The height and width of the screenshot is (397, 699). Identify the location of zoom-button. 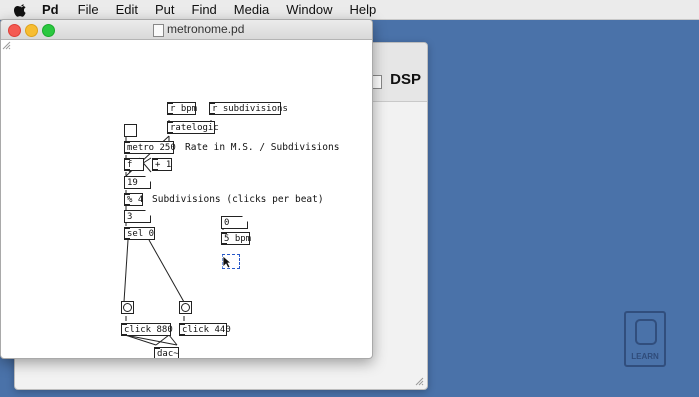
(48, 30).